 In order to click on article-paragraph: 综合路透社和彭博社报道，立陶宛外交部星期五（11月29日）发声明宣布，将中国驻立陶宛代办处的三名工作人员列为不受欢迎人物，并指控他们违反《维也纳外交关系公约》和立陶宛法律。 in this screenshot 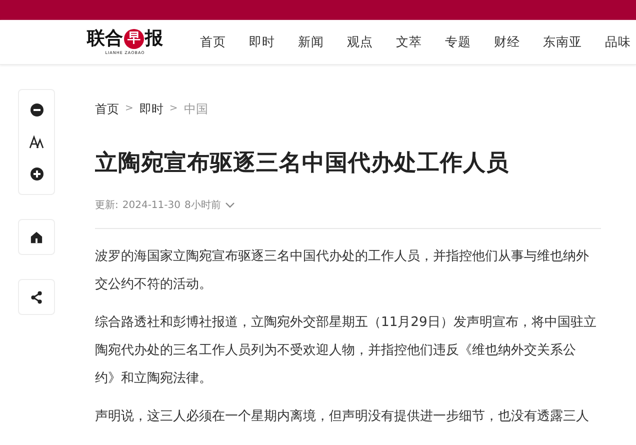, I will do `click(346, 351)`.